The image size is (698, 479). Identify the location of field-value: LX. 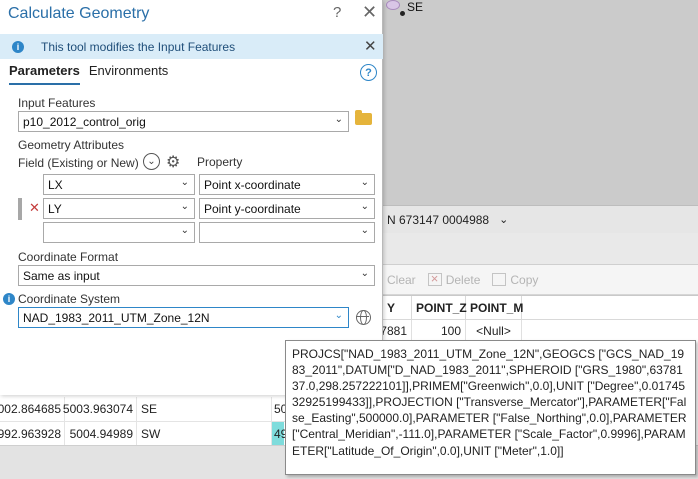
(55, 184).